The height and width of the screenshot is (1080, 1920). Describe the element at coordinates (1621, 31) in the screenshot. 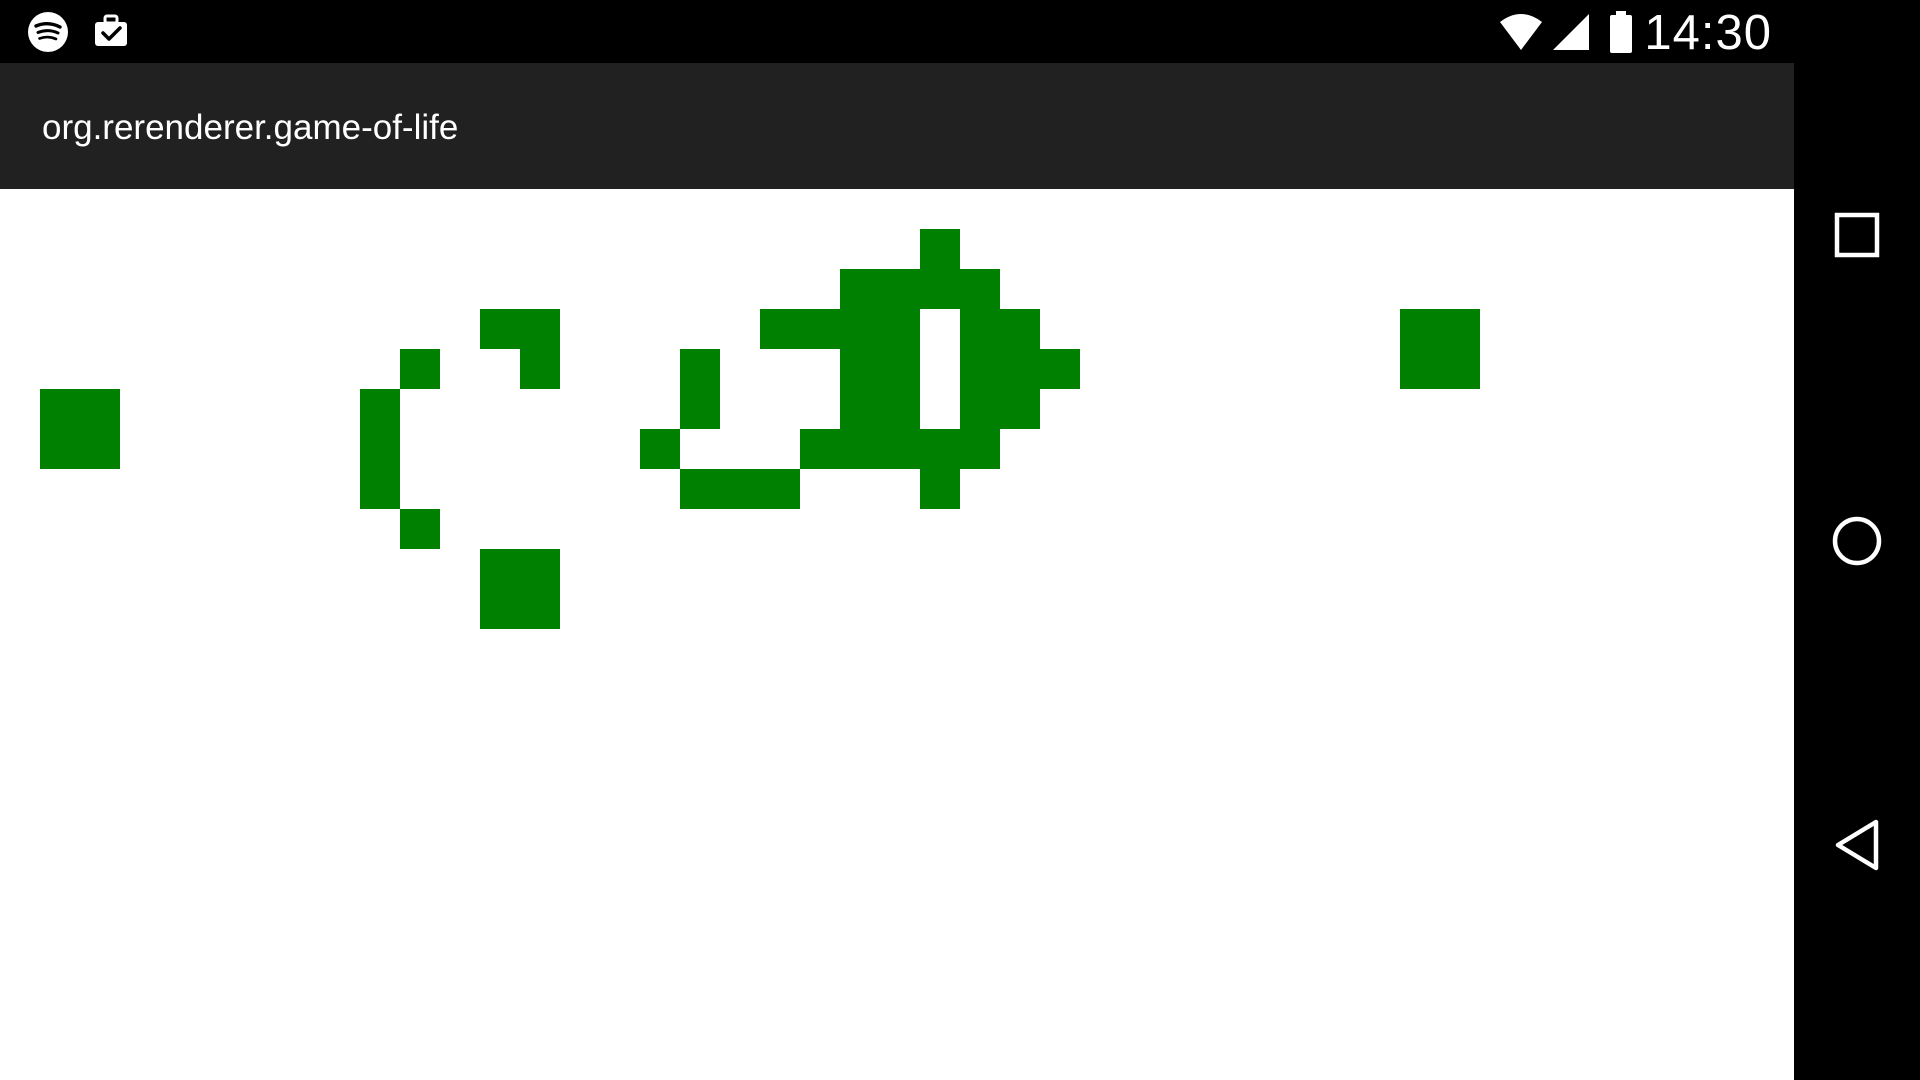

I see `battery-icon` at that location.